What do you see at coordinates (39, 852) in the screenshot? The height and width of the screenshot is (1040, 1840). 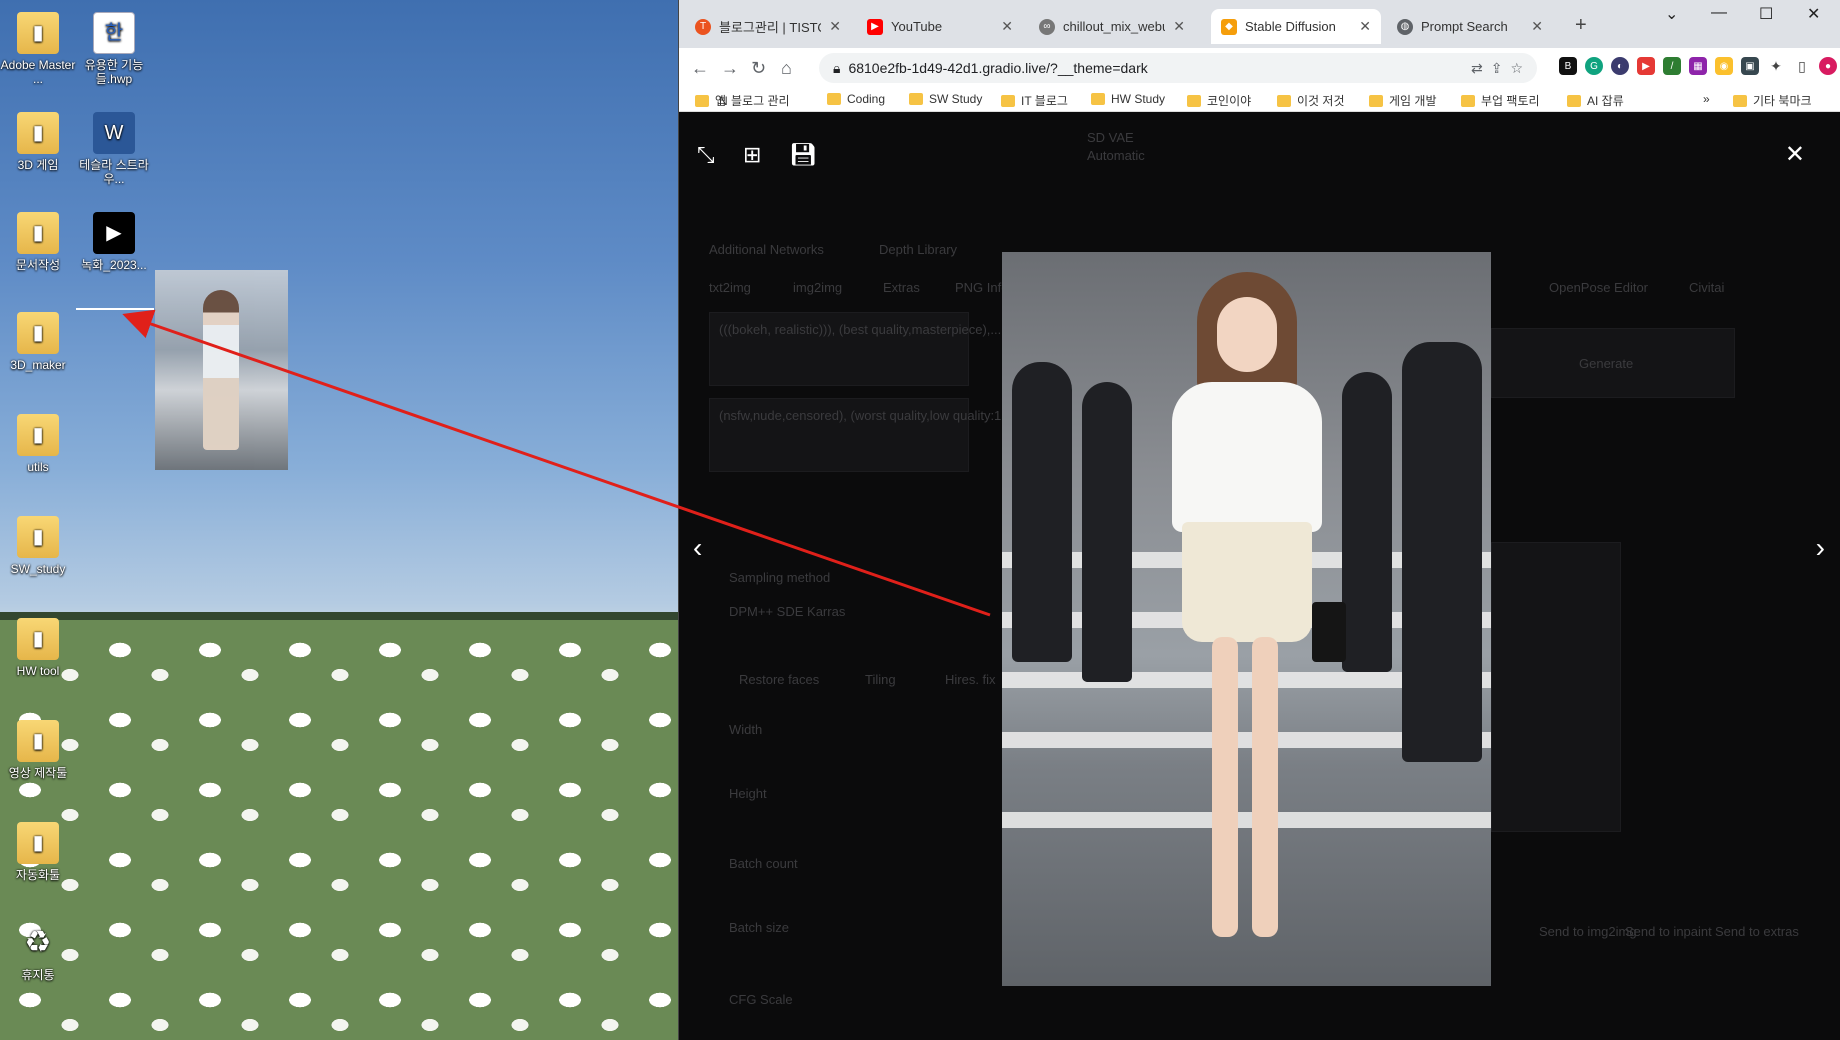 I see `desktop-icon-automation: ▮ 자동화툴` at bounding box center [39, 852].